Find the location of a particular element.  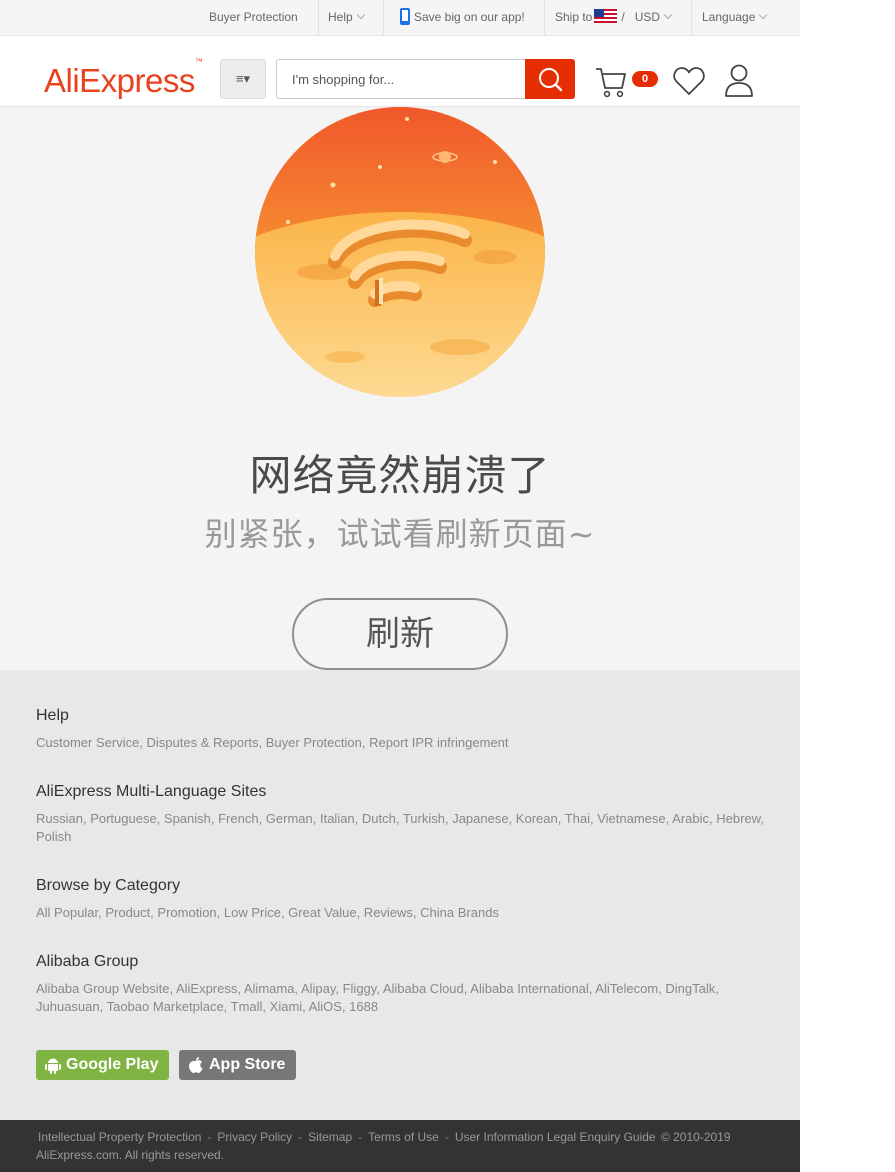

header: AliExpress™ ≡▾ 0 is located at coordinates (400, 71).